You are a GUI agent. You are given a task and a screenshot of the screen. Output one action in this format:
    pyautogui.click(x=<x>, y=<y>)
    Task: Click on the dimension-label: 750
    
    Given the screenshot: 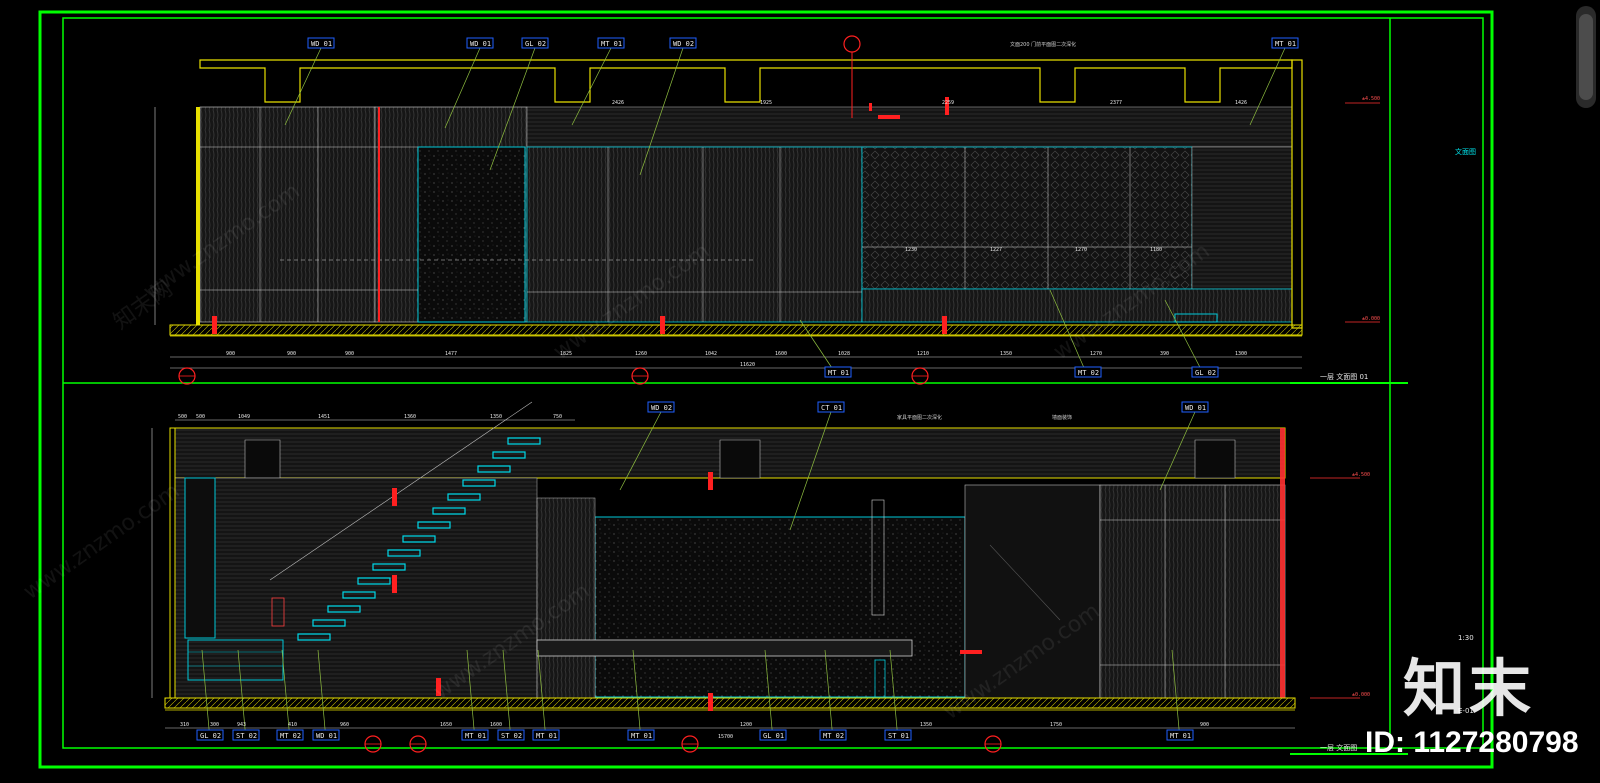 What is the action you would take?
    pyautogui.click(x=557, y=417)
    